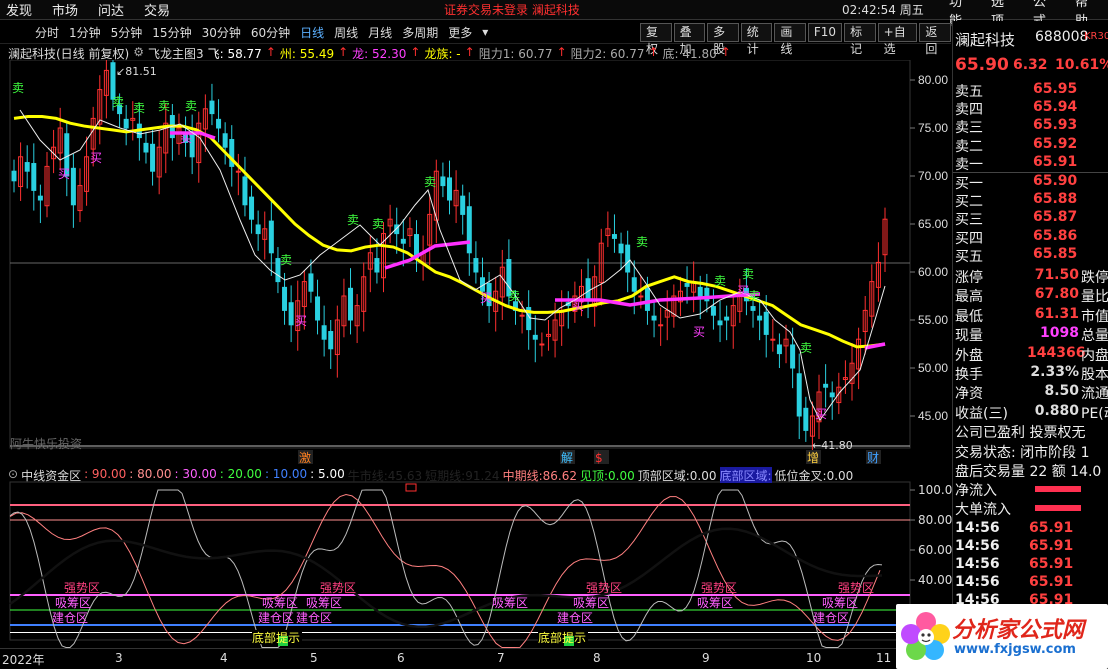 Image resolution: width=1108 pixels, height=669 pixels. Describe the element at coordinates (411, 487) in the screenshot. I see `peak-marker` at that location.